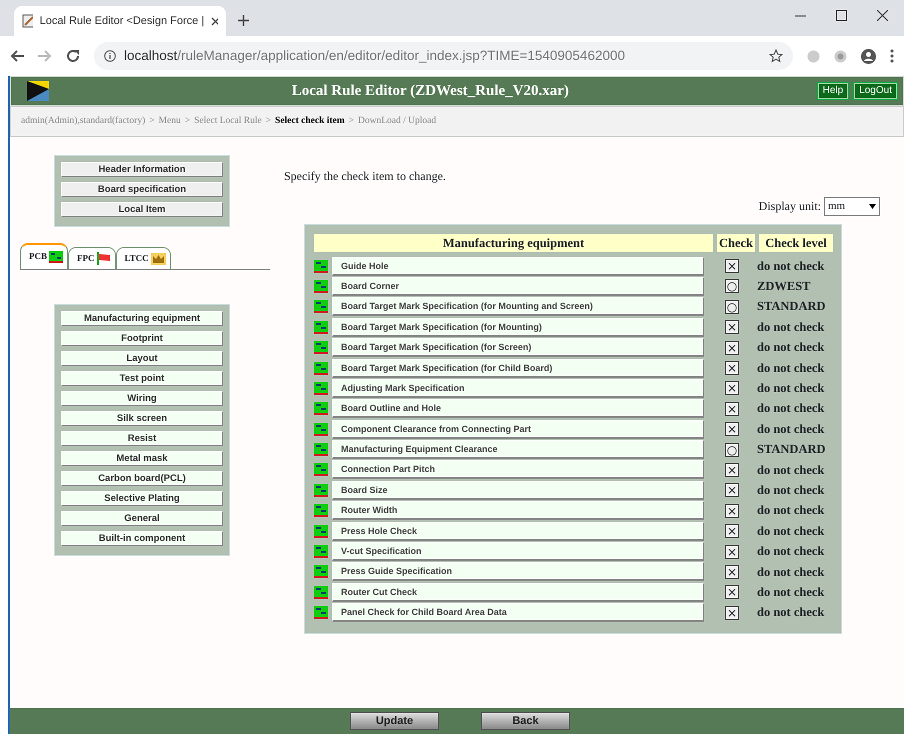 This screenshot has width=904, height=734. What do you see at coordinates (892, 56) in the screenshot?
I see `menu-icon` at bounding box center [892, 56].